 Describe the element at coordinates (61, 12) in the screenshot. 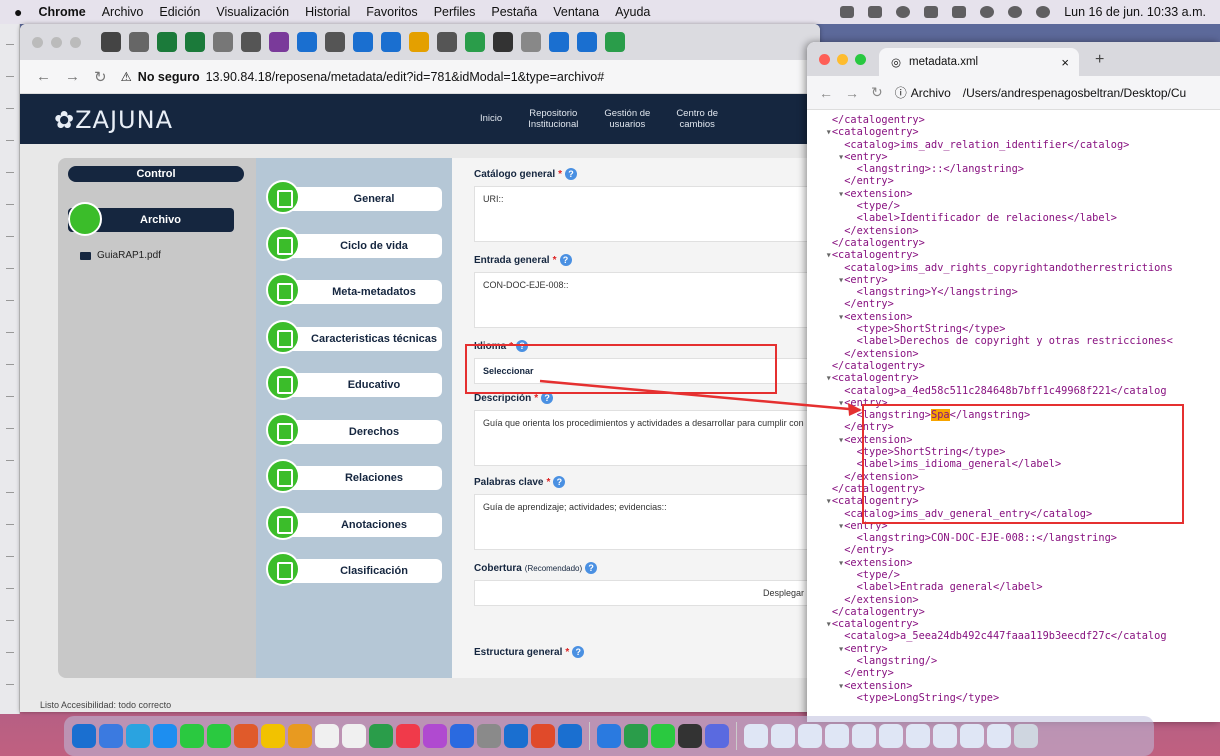

I see `menu-chrome: Chrome` at that location.